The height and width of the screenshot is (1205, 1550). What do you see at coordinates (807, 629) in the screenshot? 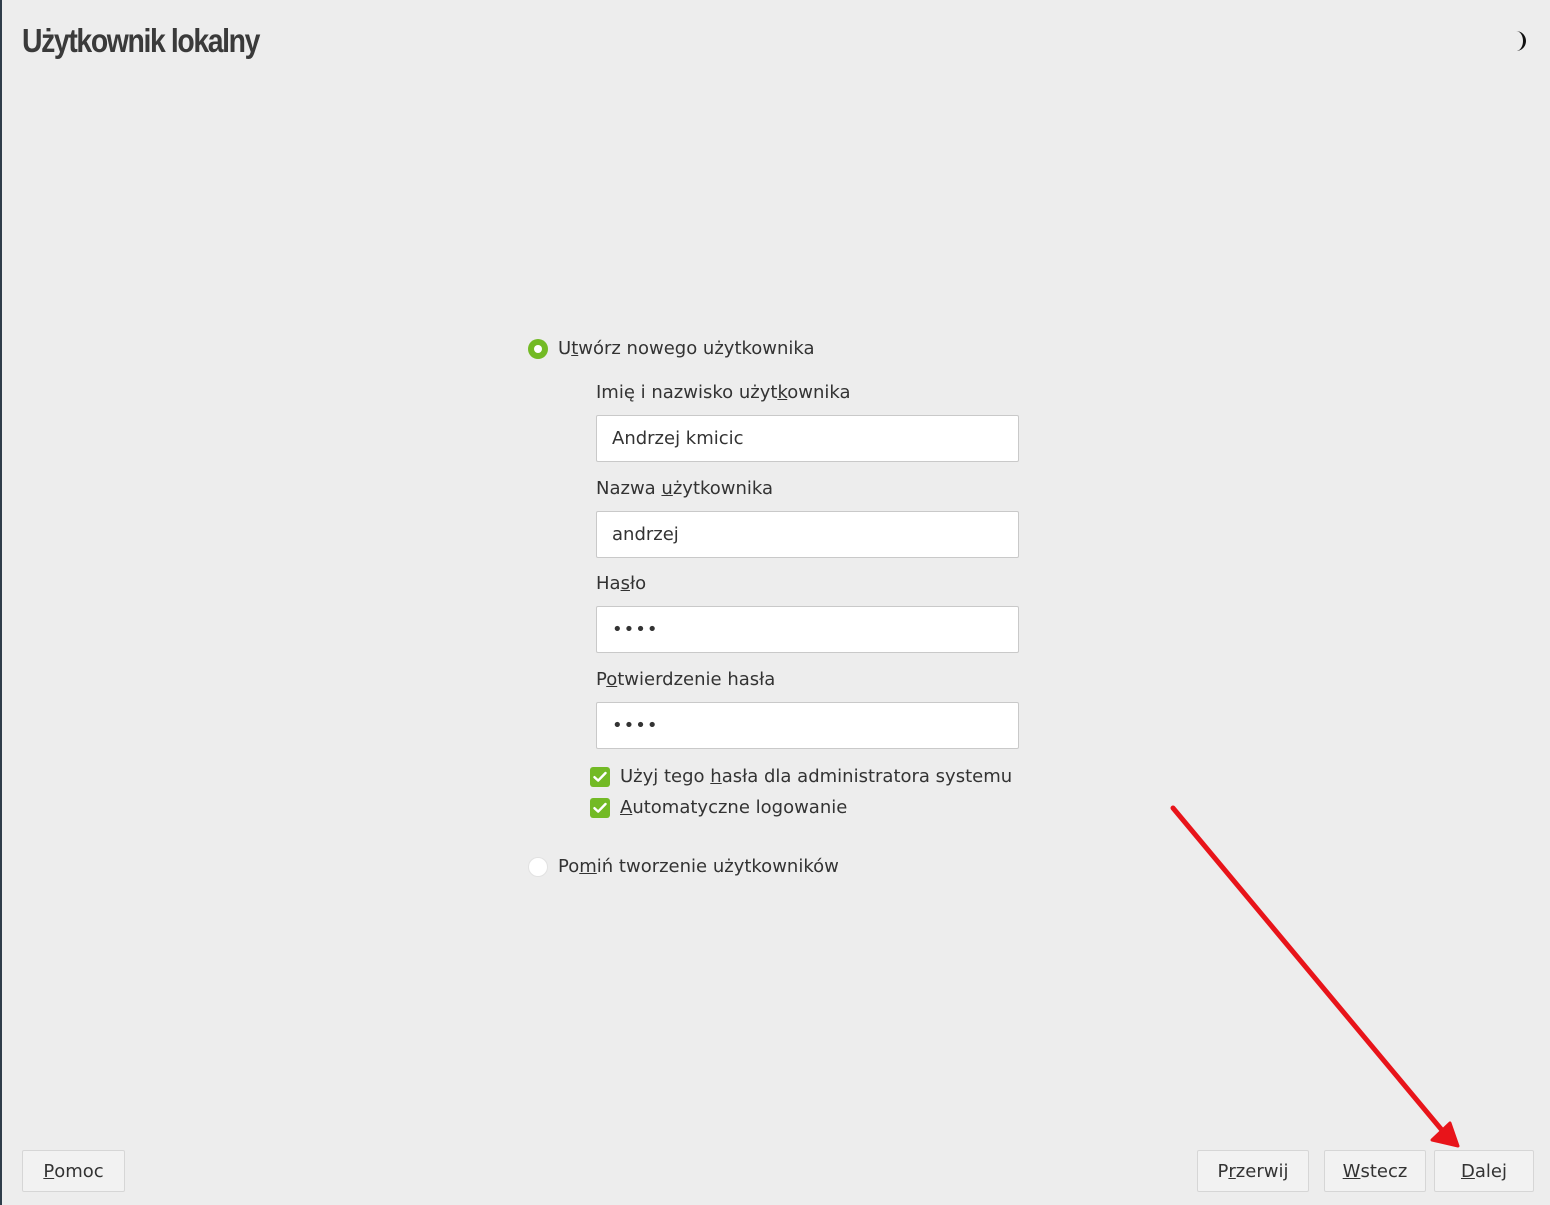
I see `password-field` at bounding box center [807, 629].